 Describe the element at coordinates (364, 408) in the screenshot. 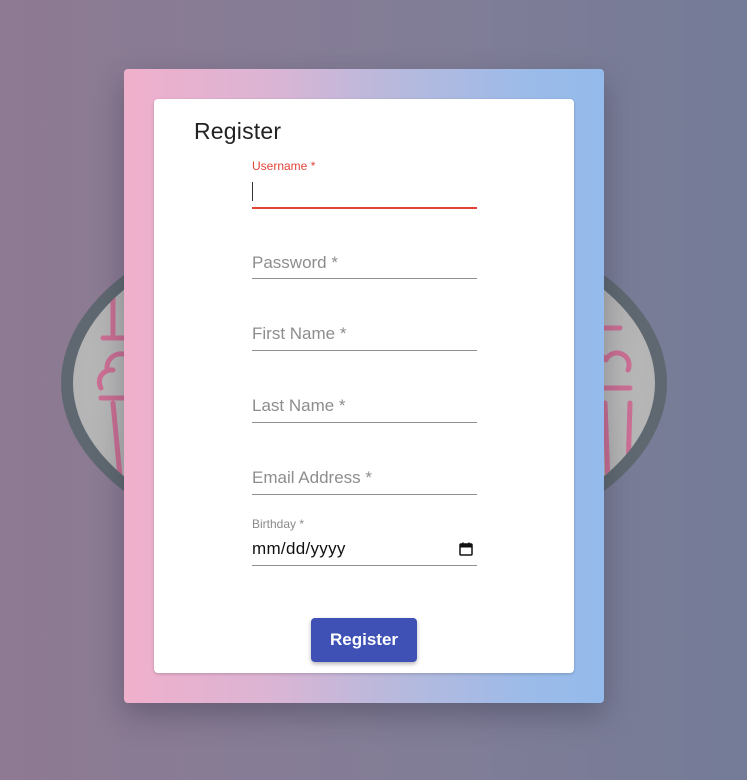

I see `last-name-field: Last Name *` at that location.